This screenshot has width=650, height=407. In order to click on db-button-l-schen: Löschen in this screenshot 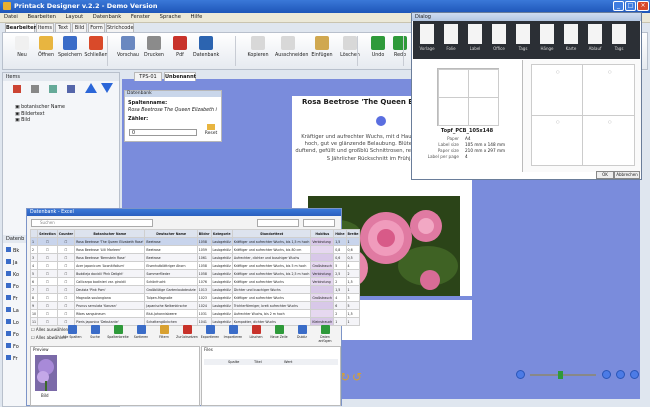, I will do `click(256, 332)`.